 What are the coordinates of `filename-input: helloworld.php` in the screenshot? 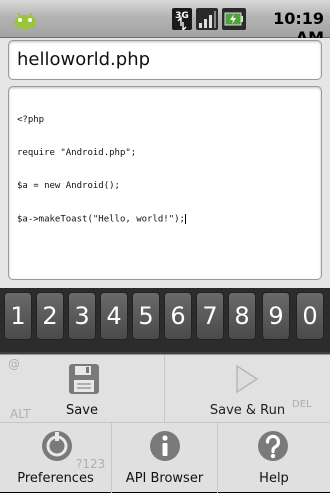 It's located at (165, 60).